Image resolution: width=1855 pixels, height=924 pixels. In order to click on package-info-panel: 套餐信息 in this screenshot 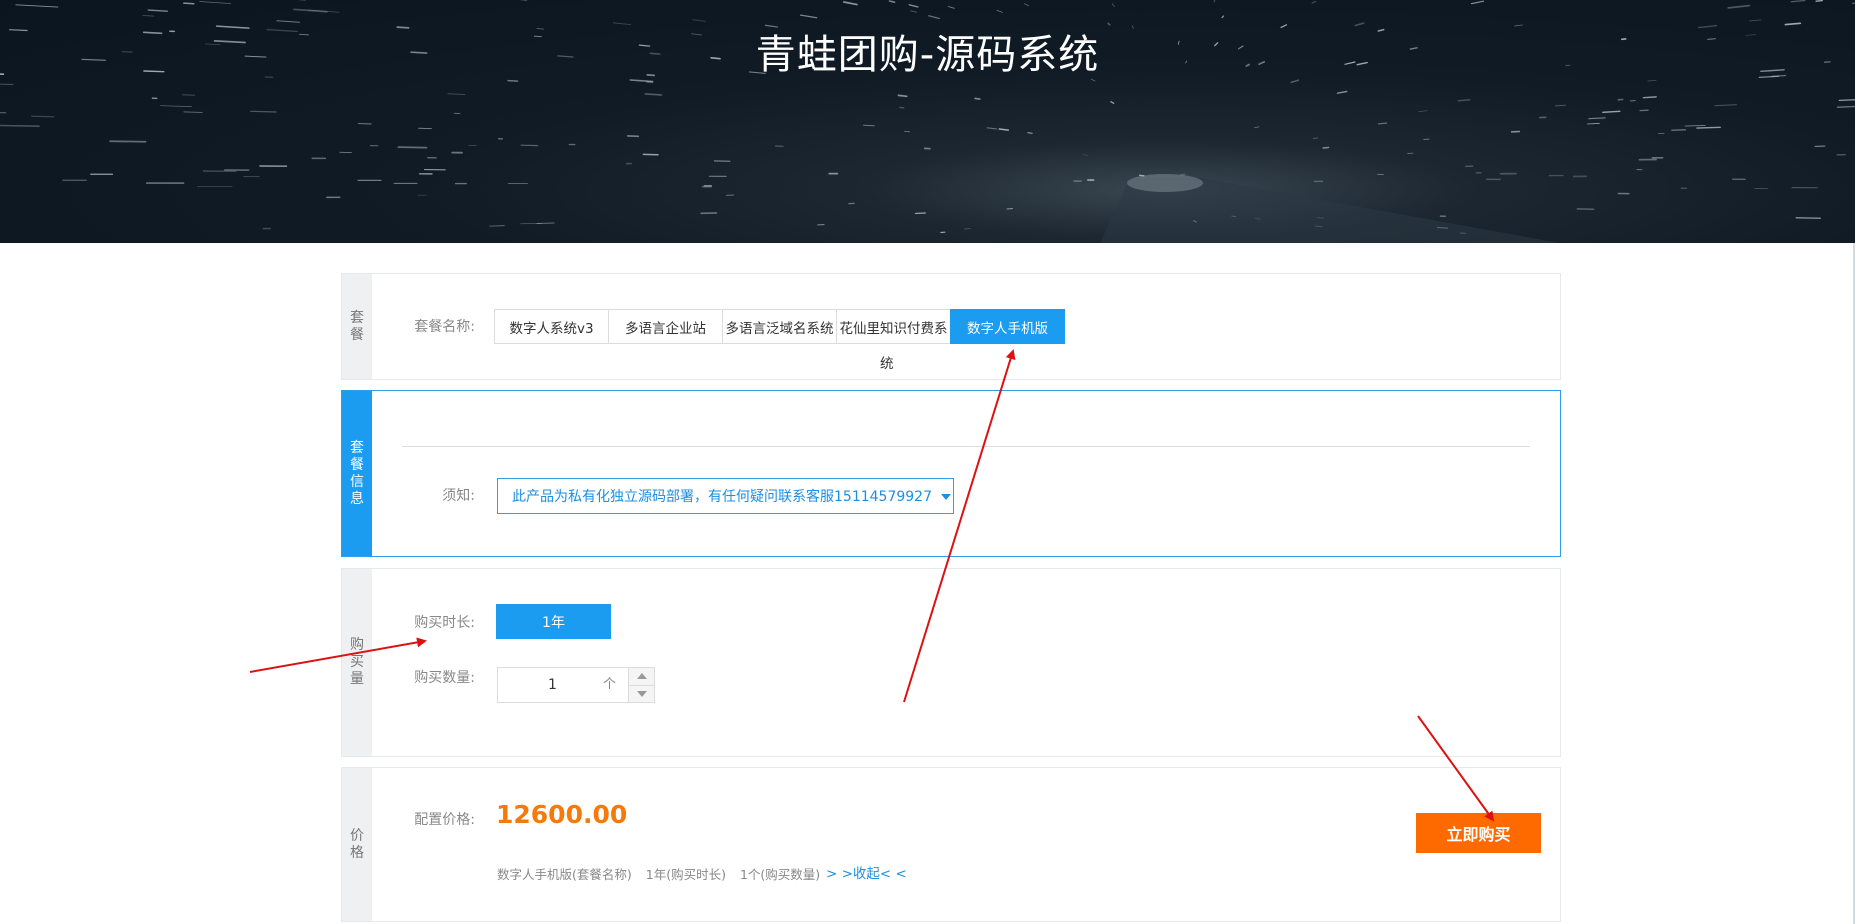, I will do `click(951, 473)`.